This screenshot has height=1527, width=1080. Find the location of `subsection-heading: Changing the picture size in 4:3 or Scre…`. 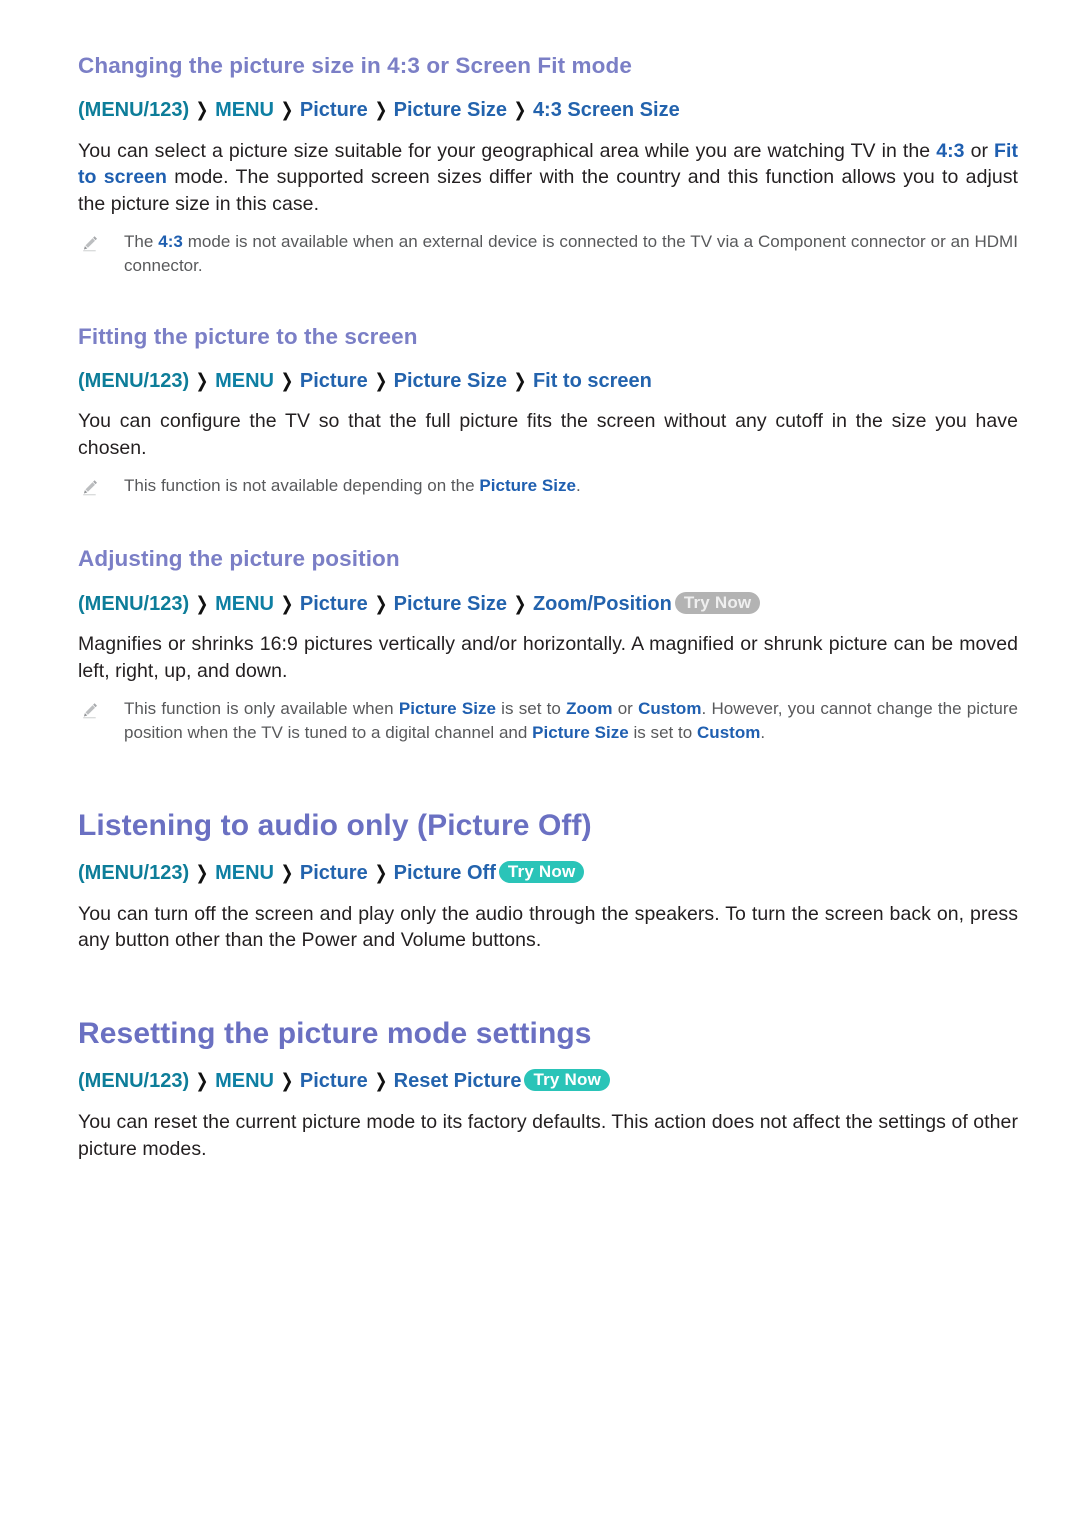

subsection-heading: Changing the picture size in 4:3 or Scre… is located at coordinates (355, 65).